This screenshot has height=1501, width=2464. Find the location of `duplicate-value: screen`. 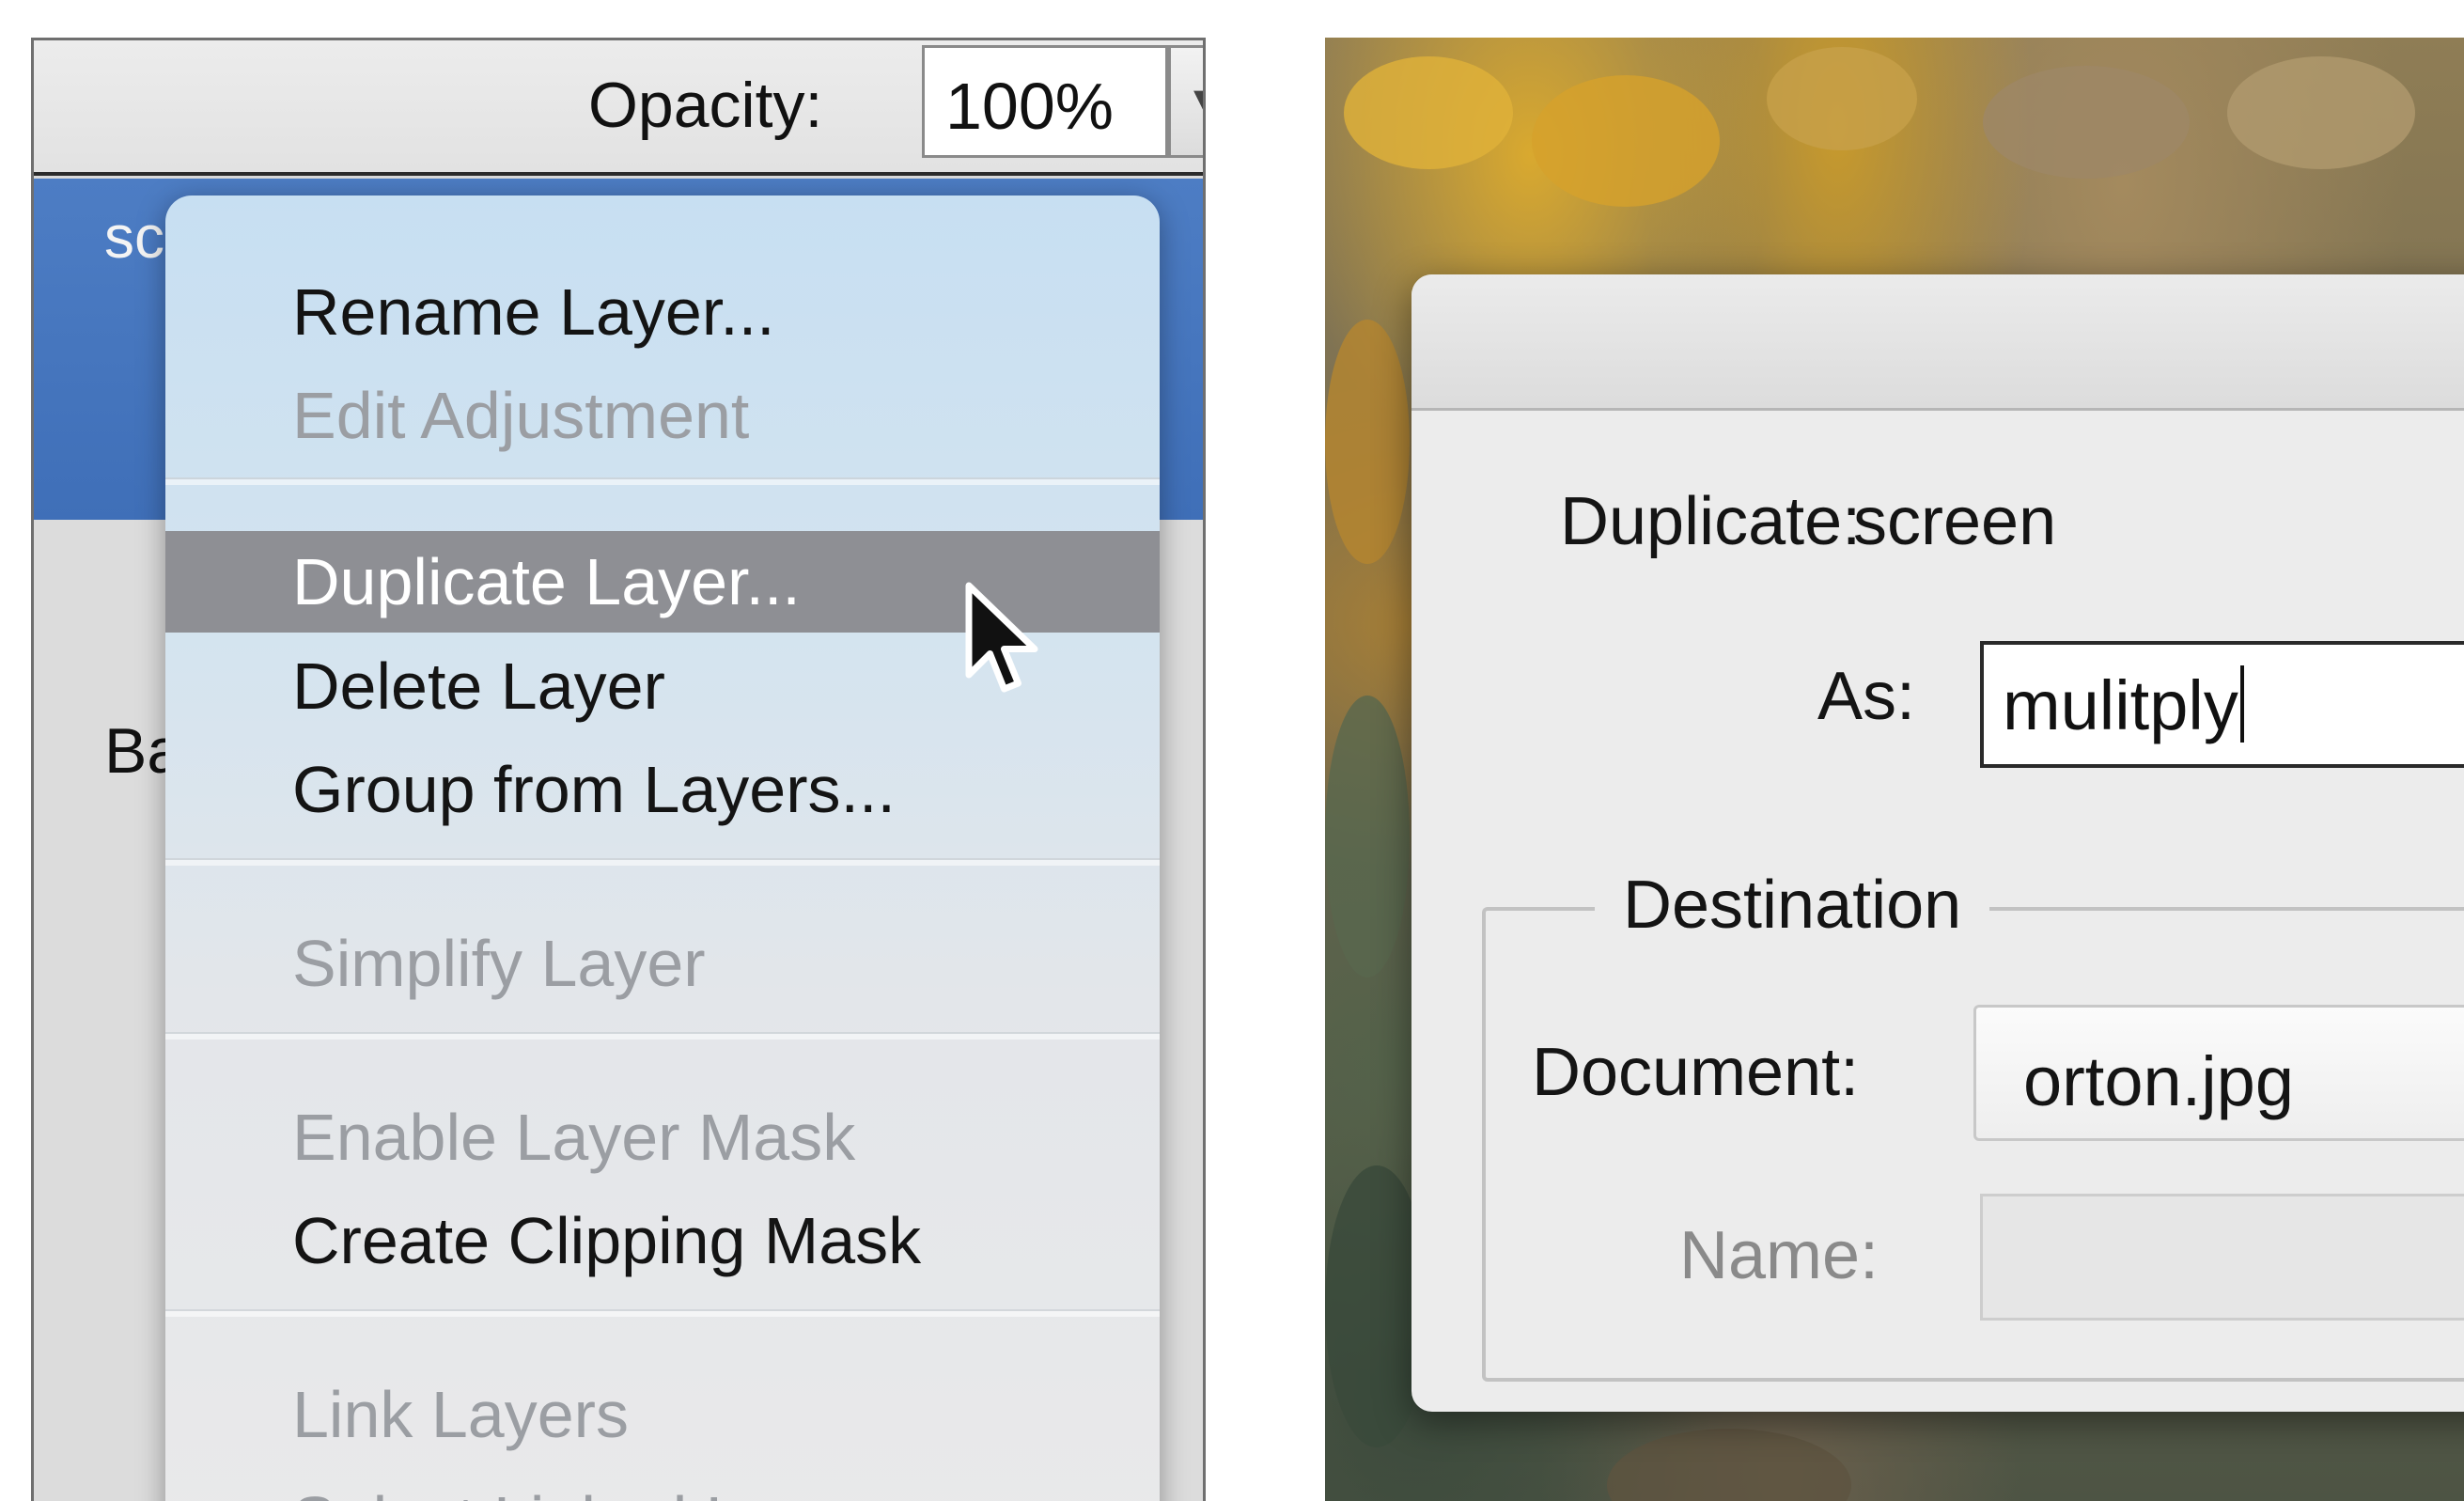

duplicate-value: screen is located at coordinates (1955, 521).